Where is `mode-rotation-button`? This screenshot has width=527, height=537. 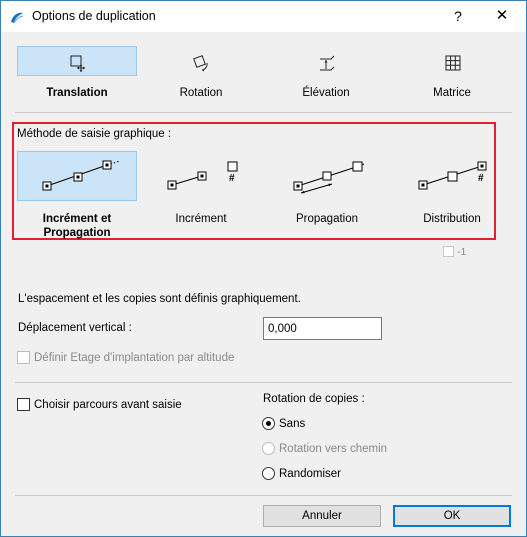
mode-rotation-button is located at coordinates (201, 61).